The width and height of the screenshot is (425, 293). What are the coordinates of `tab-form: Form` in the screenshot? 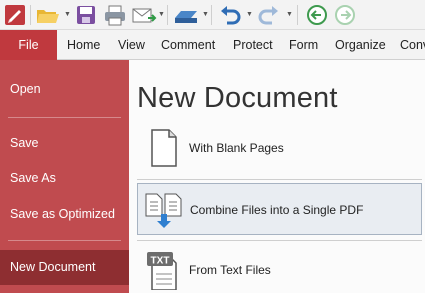 It's located at (303, 45).